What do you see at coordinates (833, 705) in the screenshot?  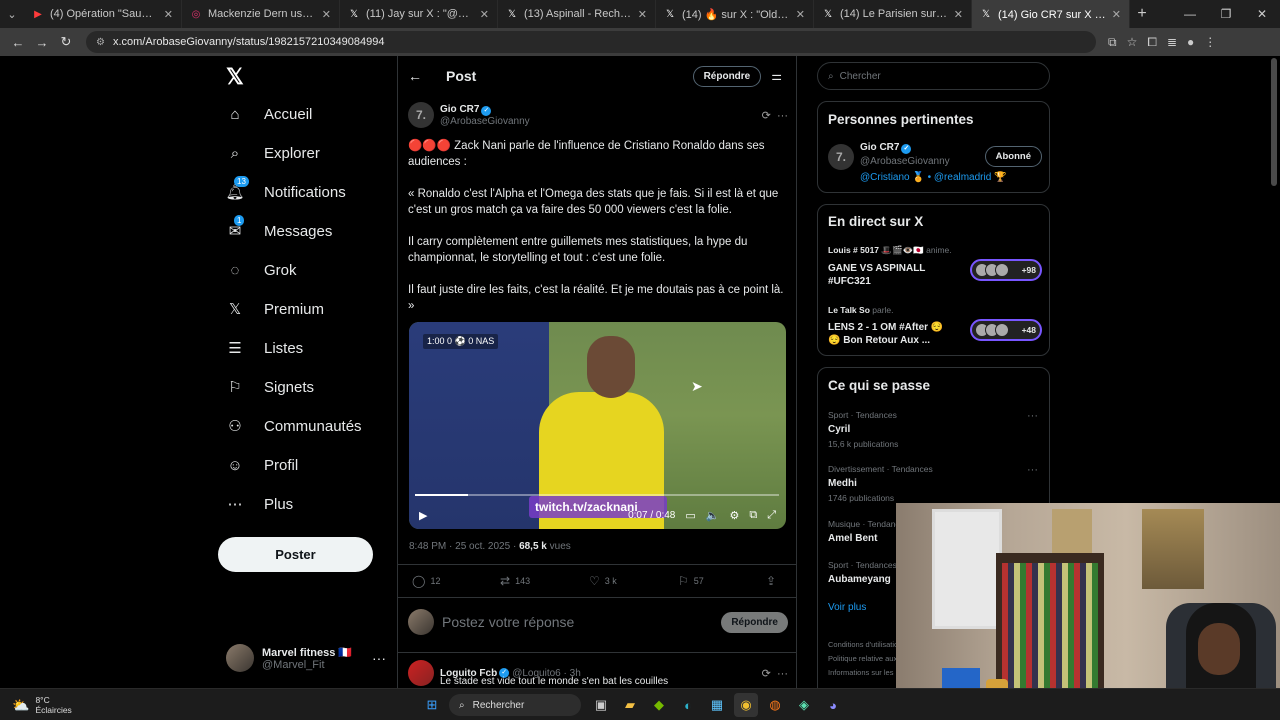 I see `discord-icon: ◕` at bounding box center [833, 705].